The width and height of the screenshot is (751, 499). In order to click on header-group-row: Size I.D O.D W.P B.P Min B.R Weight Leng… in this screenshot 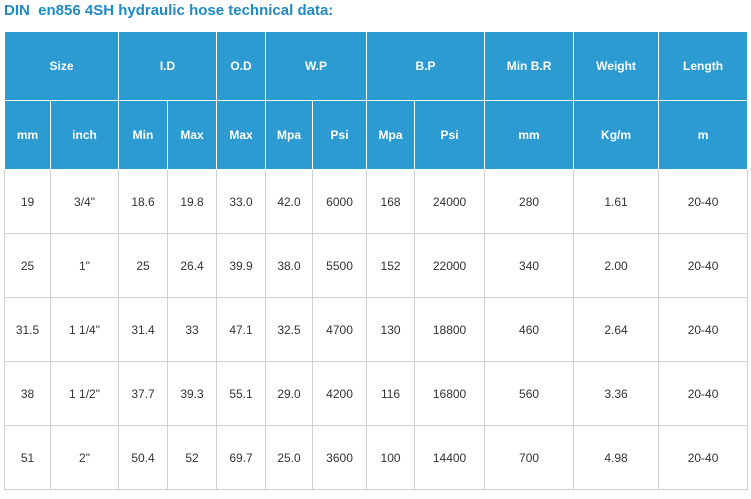, I will do `click(376, 66)`.